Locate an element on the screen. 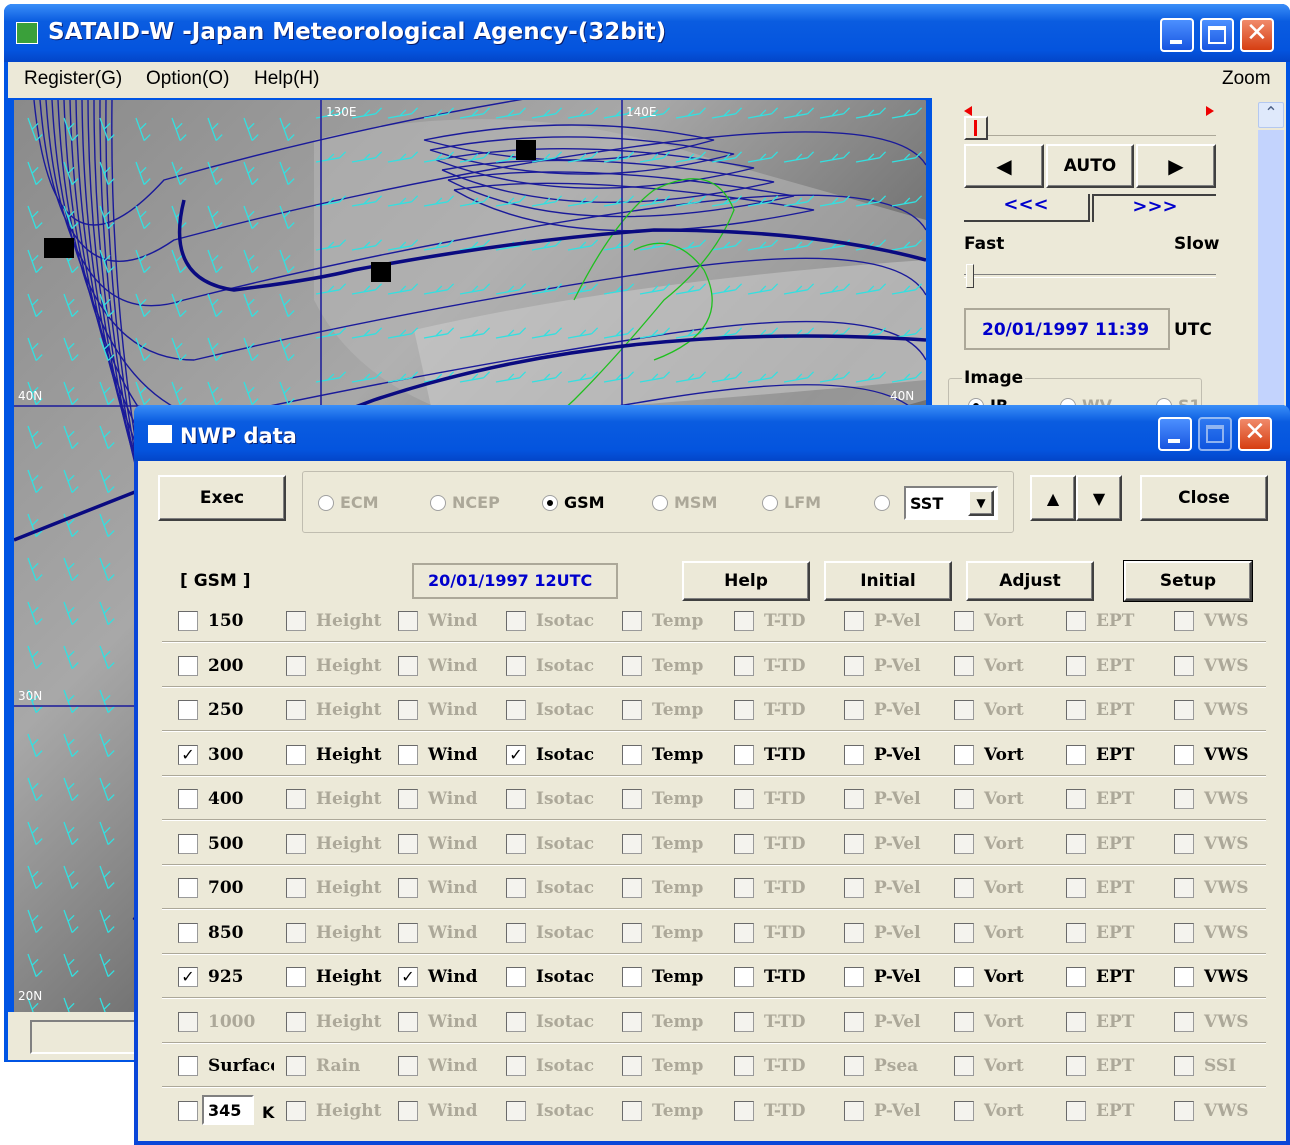  level-up-button: ▲ is located at coordinates (1053, 498).